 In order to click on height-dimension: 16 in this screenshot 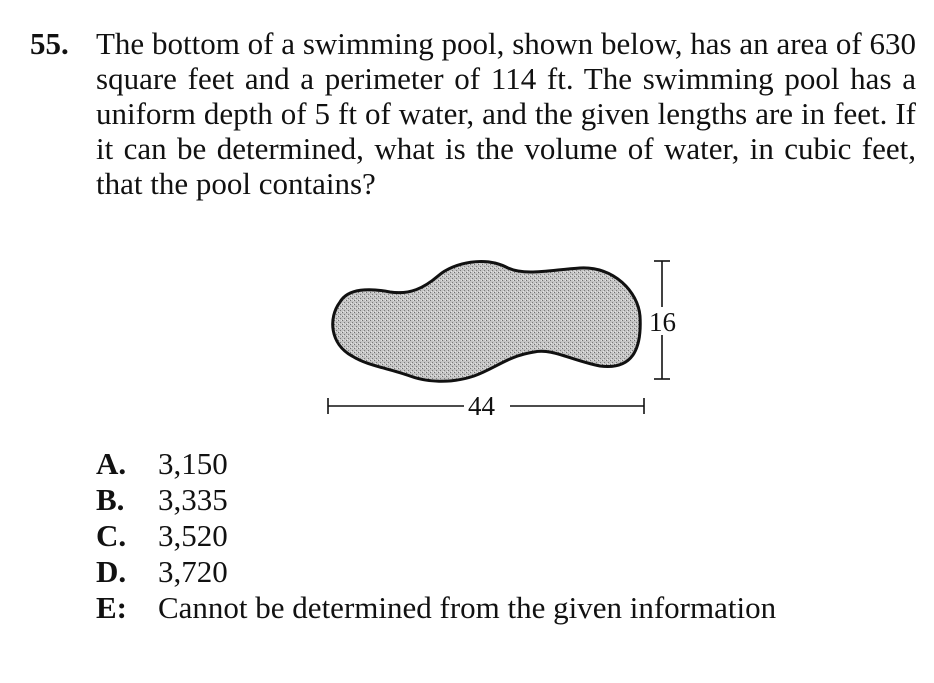, I will do `click(666, 320)`.